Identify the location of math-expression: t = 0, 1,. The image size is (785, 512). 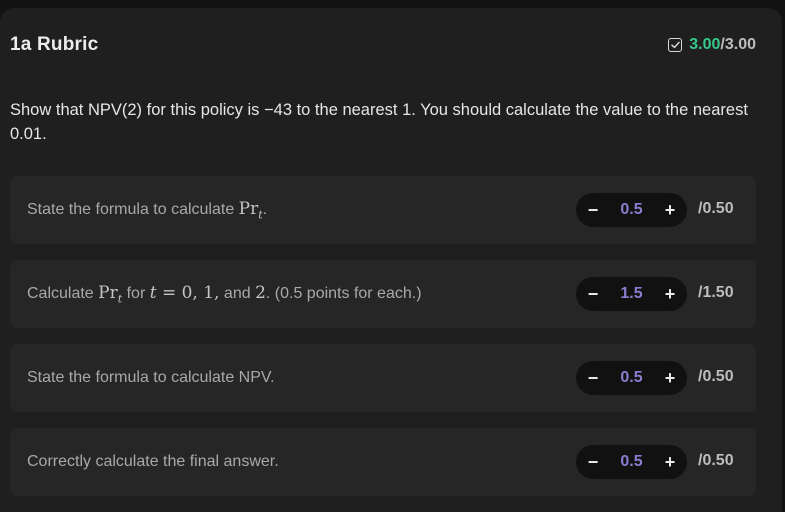
(185, 293).